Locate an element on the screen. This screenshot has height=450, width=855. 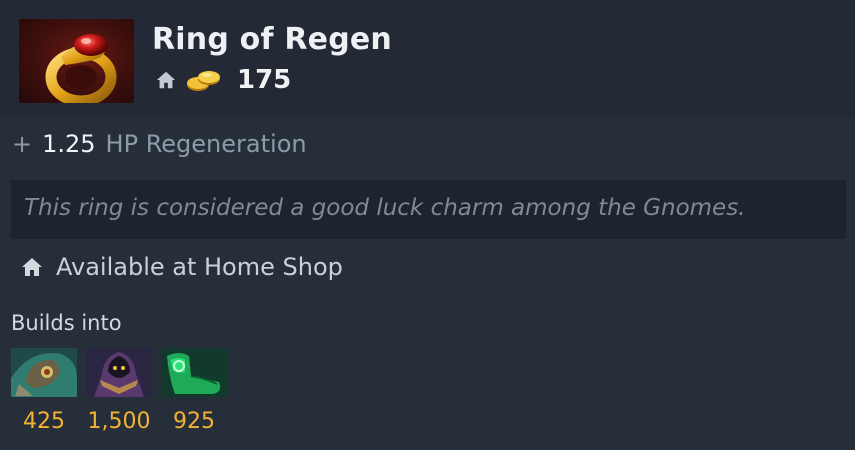
item-title: Ring of Regen is located at coordinates (272, 39).